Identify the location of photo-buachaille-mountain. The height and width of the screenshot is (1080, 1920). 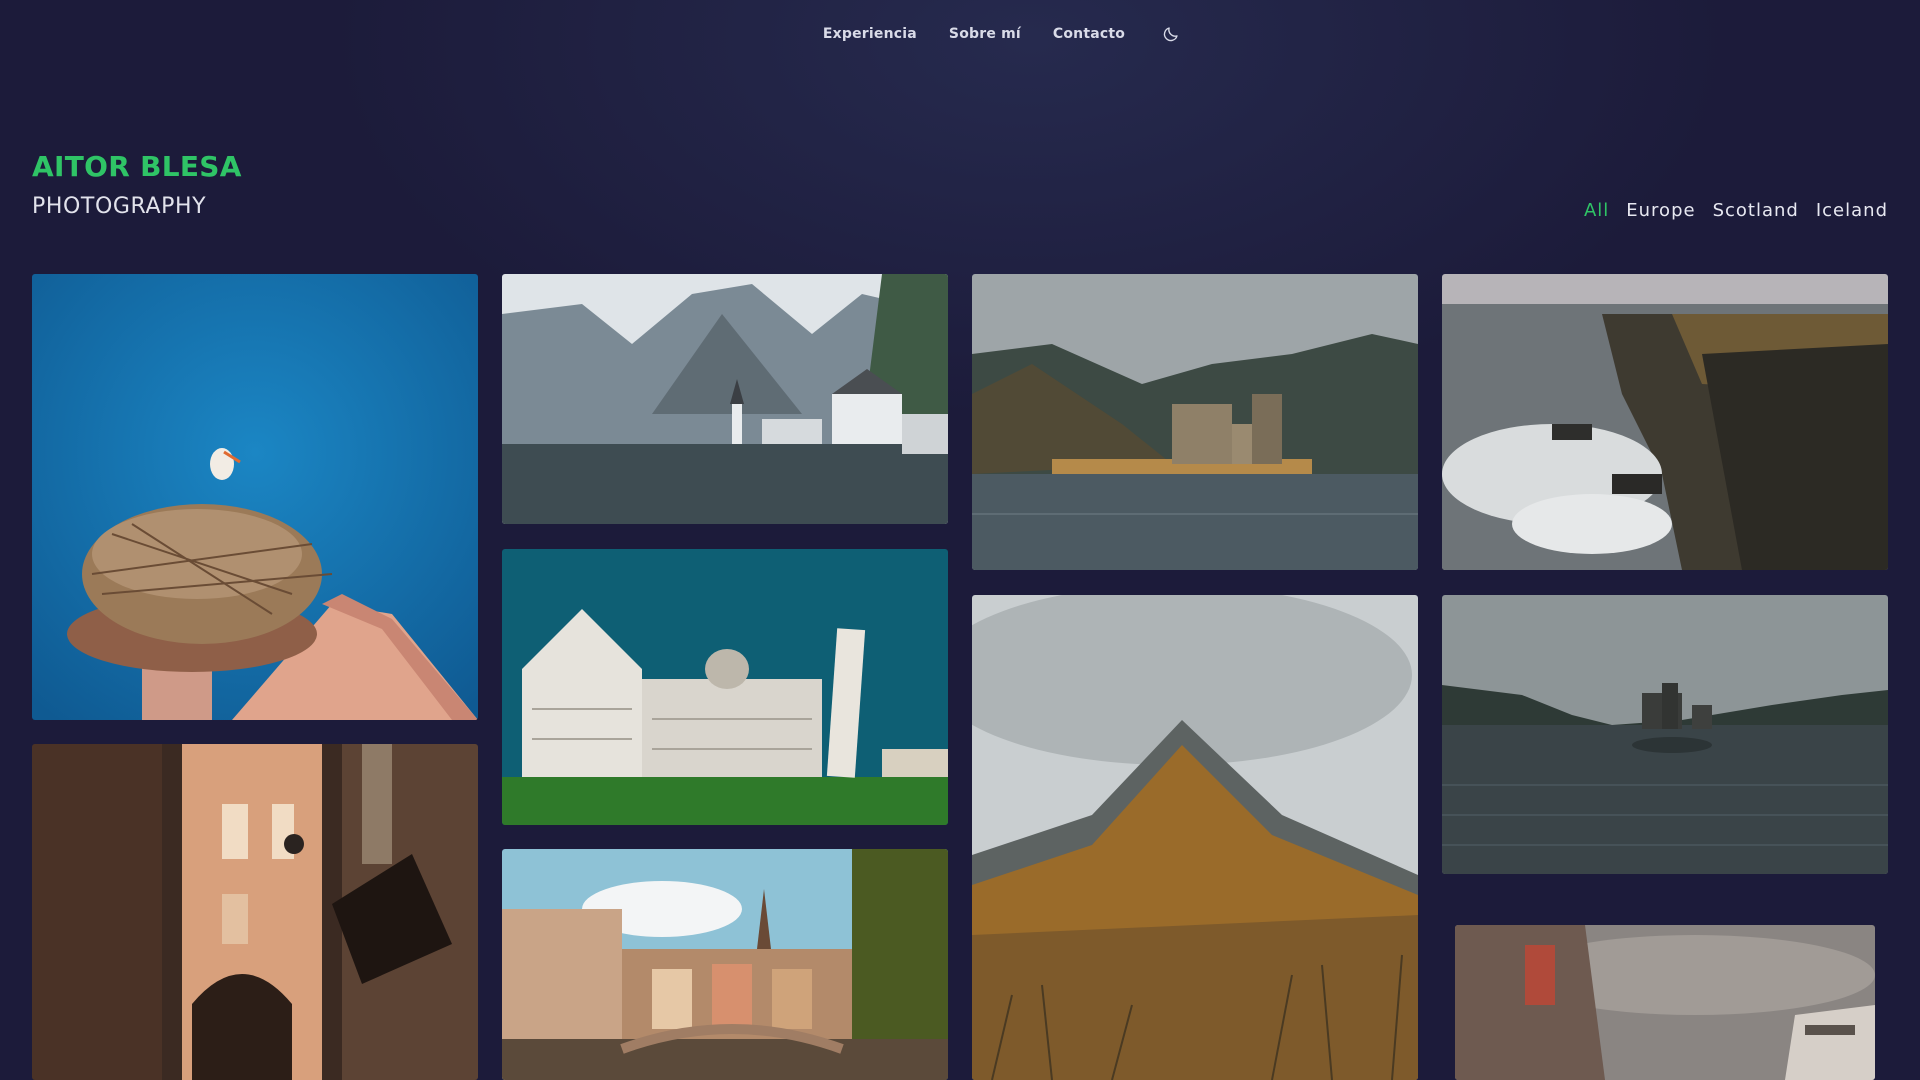
(1195, 837).